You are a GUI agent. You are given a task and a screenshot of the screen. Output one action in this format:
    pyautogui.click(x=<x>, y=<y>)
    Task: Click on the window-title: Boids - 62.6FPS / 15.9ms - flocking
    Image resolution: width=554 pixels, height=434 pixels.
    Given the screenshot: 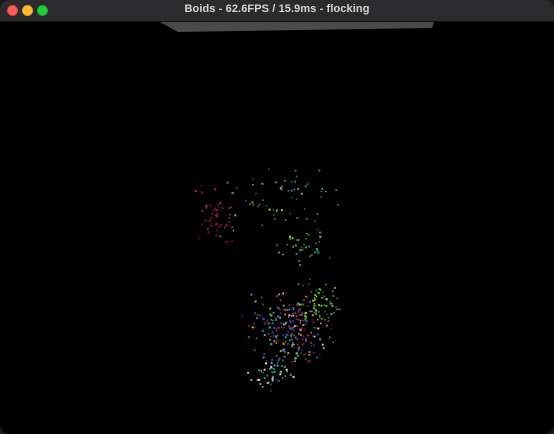 What is the action you would take?
    pyautogui.click(x=277, y=9)
    